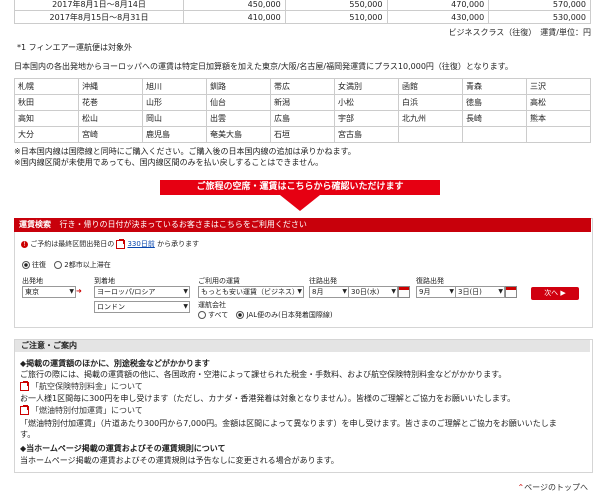  I want to click on city-cell: 大分, so click(46, 134).